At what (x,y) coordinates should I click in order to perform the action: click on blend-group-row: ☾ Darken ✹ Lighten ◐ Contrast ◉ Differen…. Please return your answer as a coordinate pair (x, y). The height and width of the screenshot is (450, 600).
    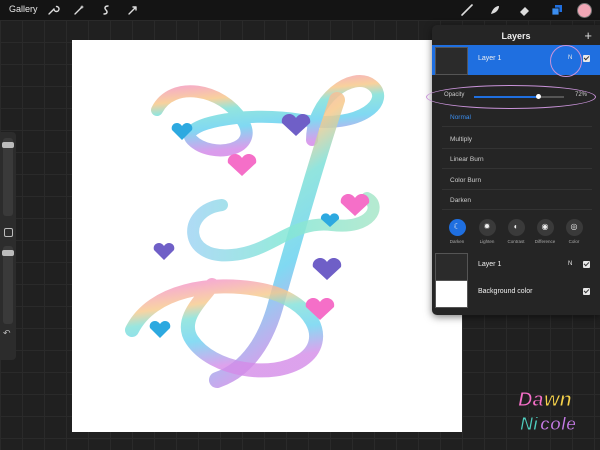
    Looking at the image, I should click on (519, 237).